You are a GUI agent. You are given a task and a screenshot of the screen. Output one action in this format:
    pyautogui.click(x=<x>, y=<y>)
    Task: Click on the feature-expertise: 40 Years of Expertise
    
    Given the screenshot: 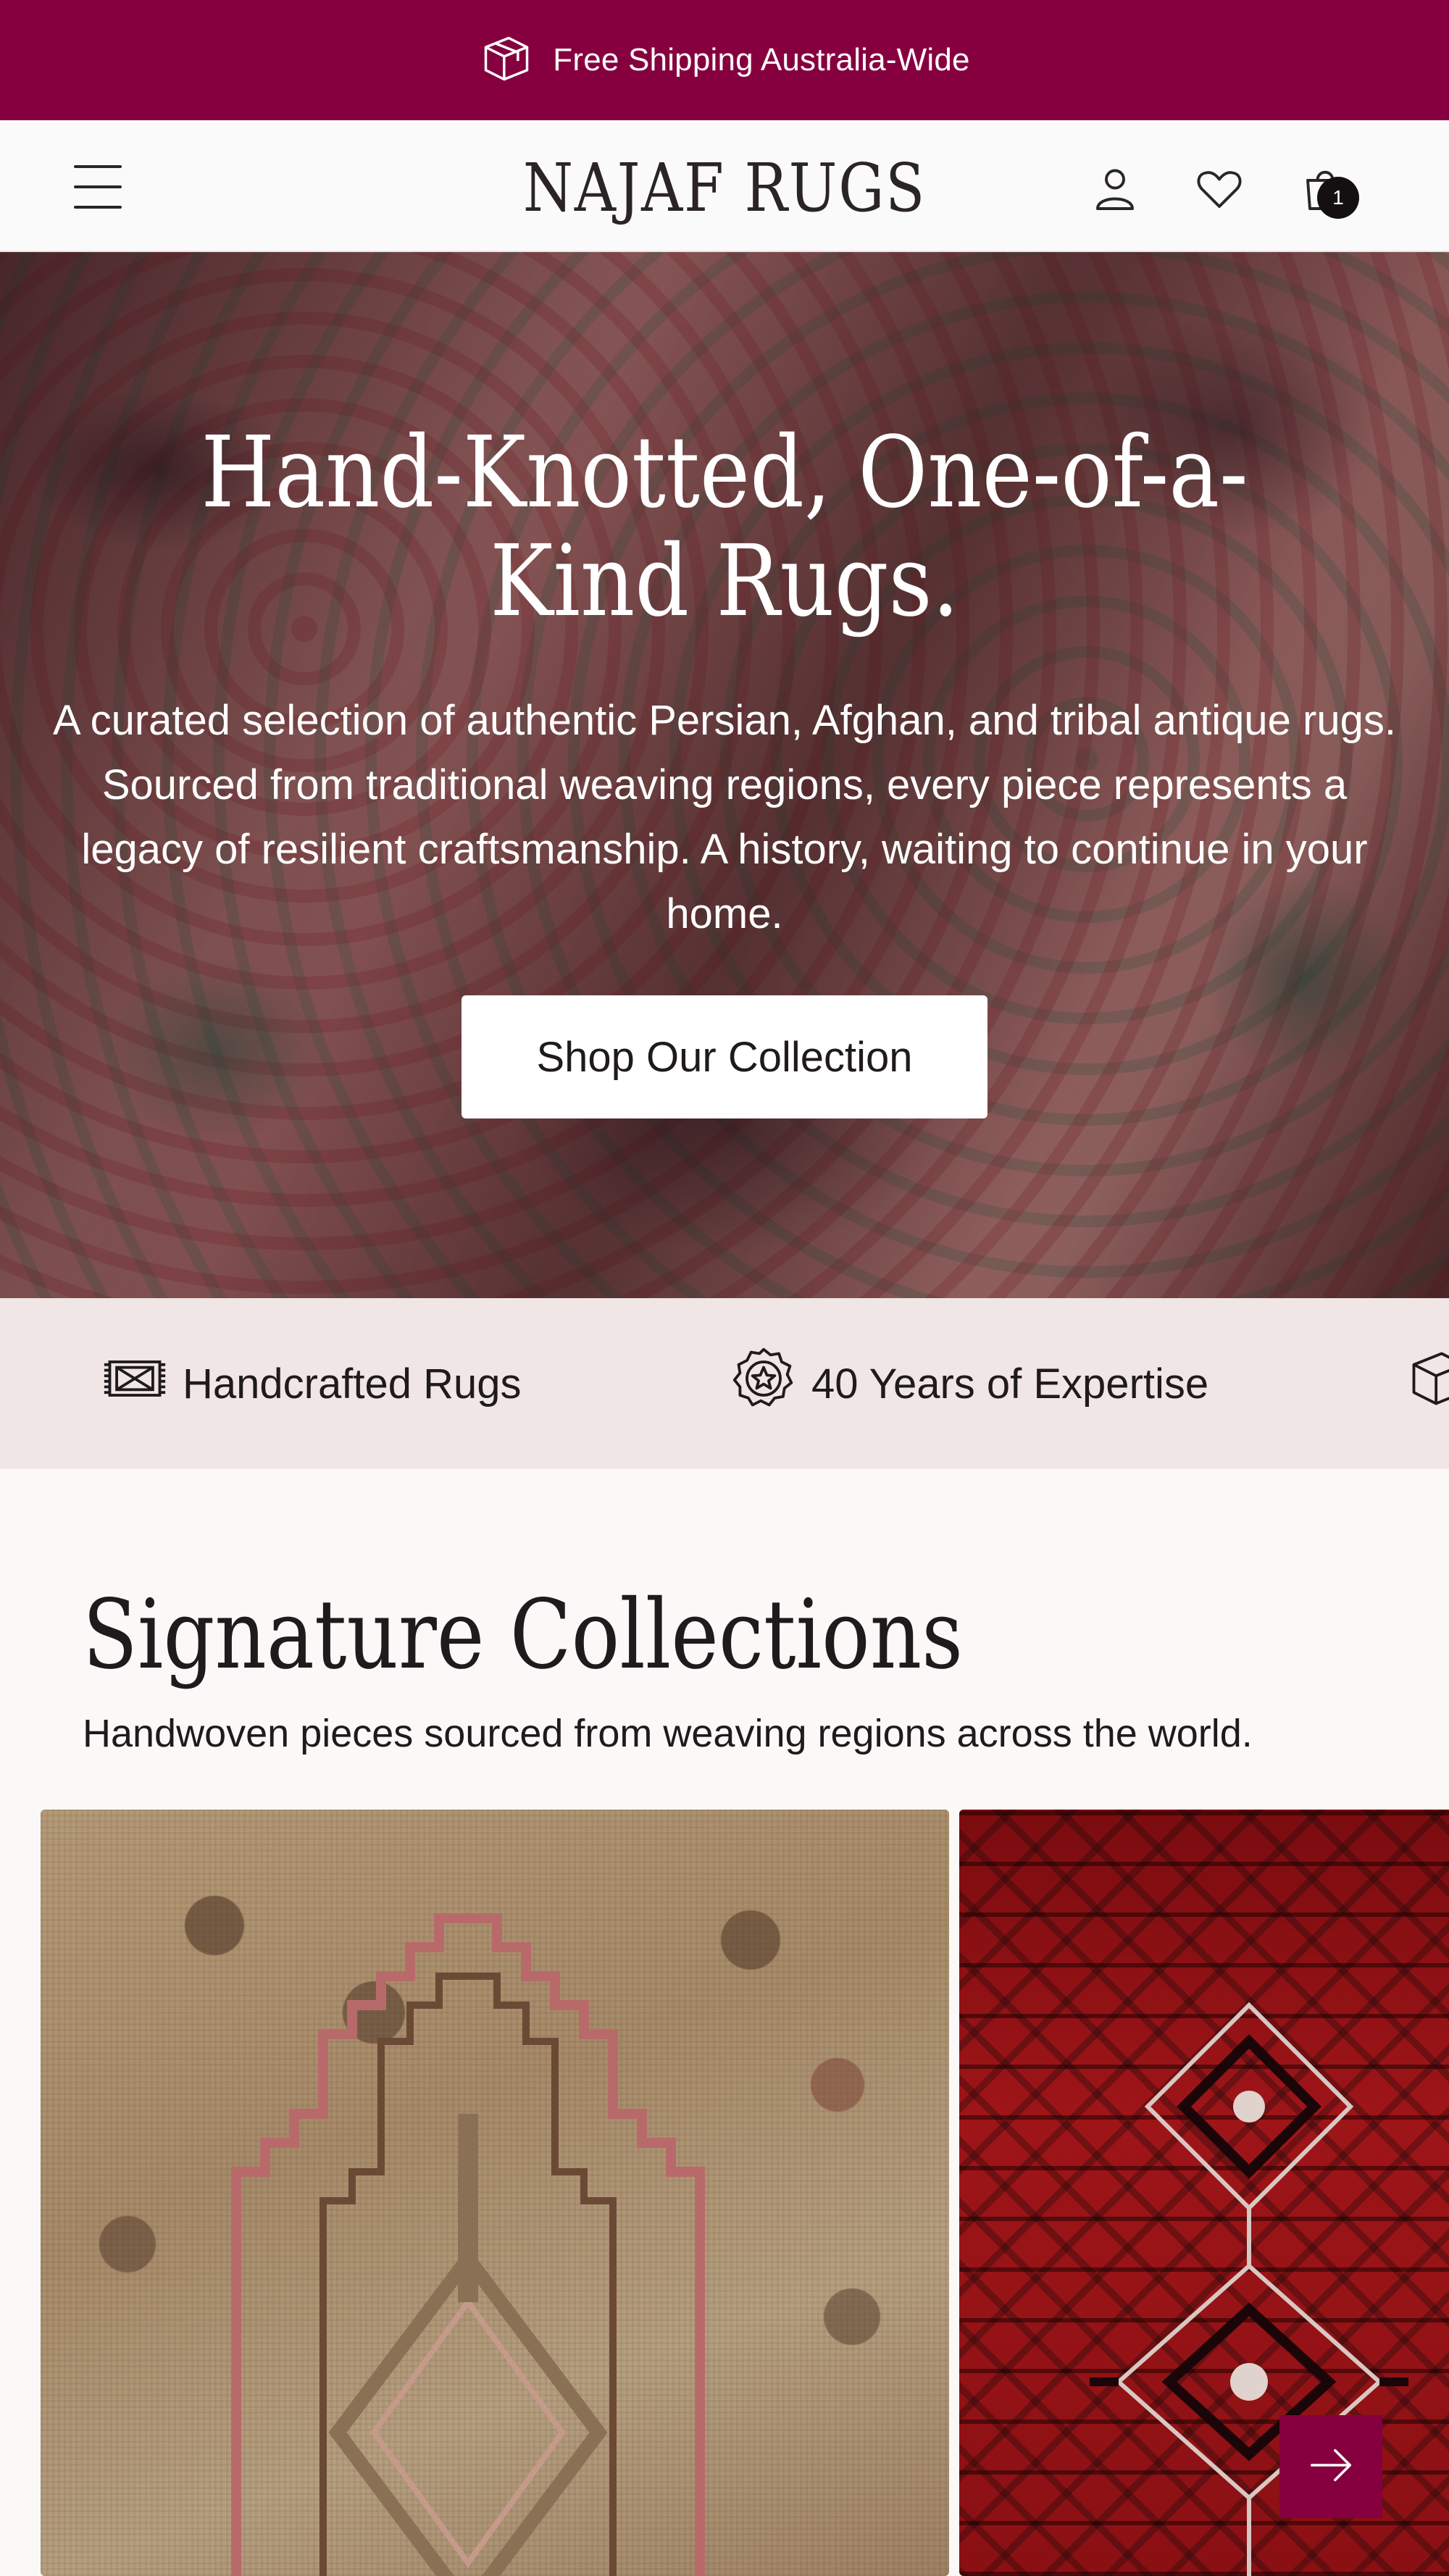 What is the action you would take?
    pyautogui.click(x=969, y=1383)
    